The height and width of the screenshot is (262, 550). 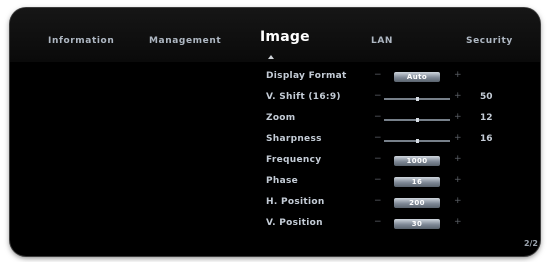 What do you see at coordinates (530, 243) in the screenshot?
I see `page-indicator: 2/2` at bounding box center [530, 243].